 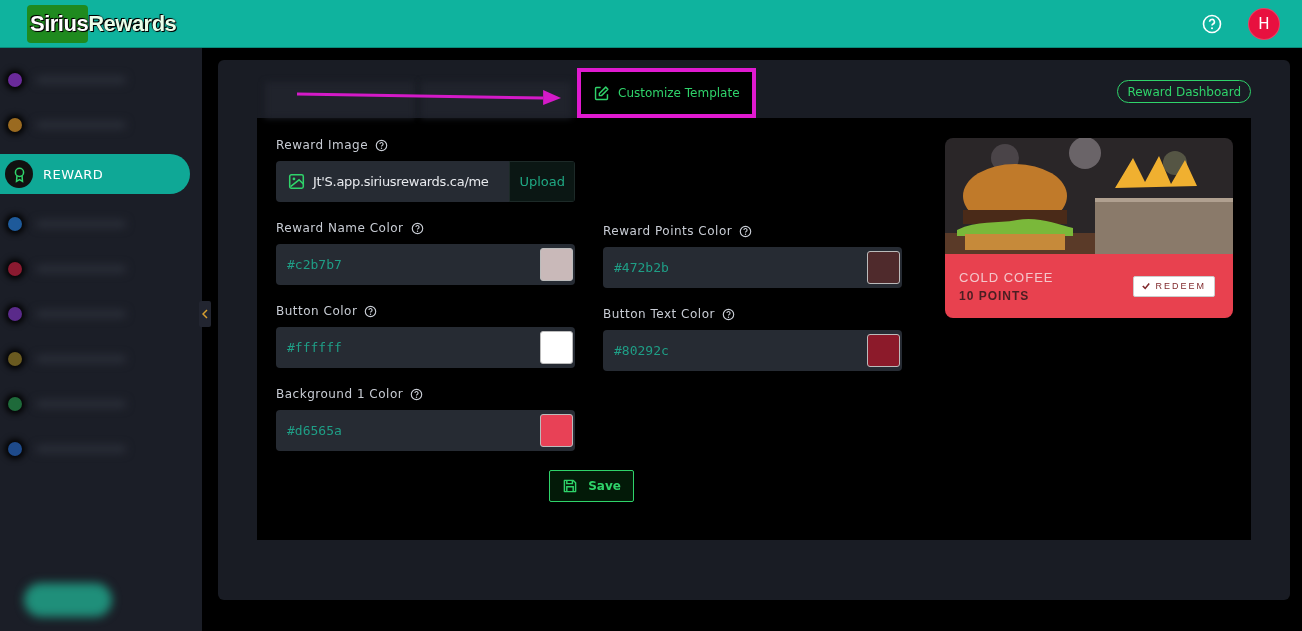 What do you see at coordinates (68, 600) in the screenshot?
I see `blurred-button` at bounding box center [68, 600].